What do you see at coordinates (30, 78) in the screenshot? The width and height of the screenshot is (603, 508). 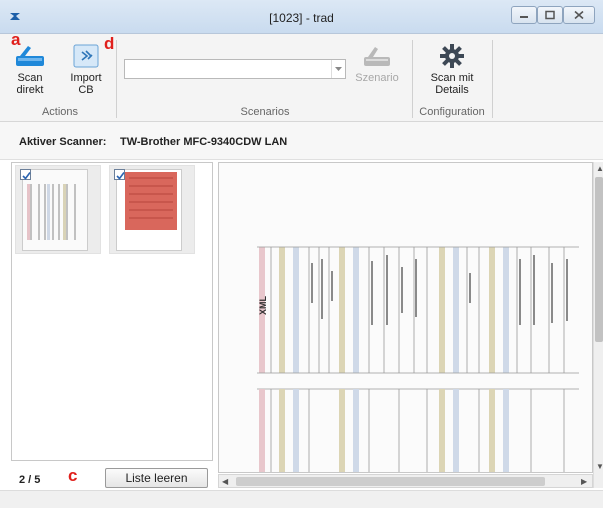 I see `scan-direct-label-line1: Scan` at bounding box center [30, 78].